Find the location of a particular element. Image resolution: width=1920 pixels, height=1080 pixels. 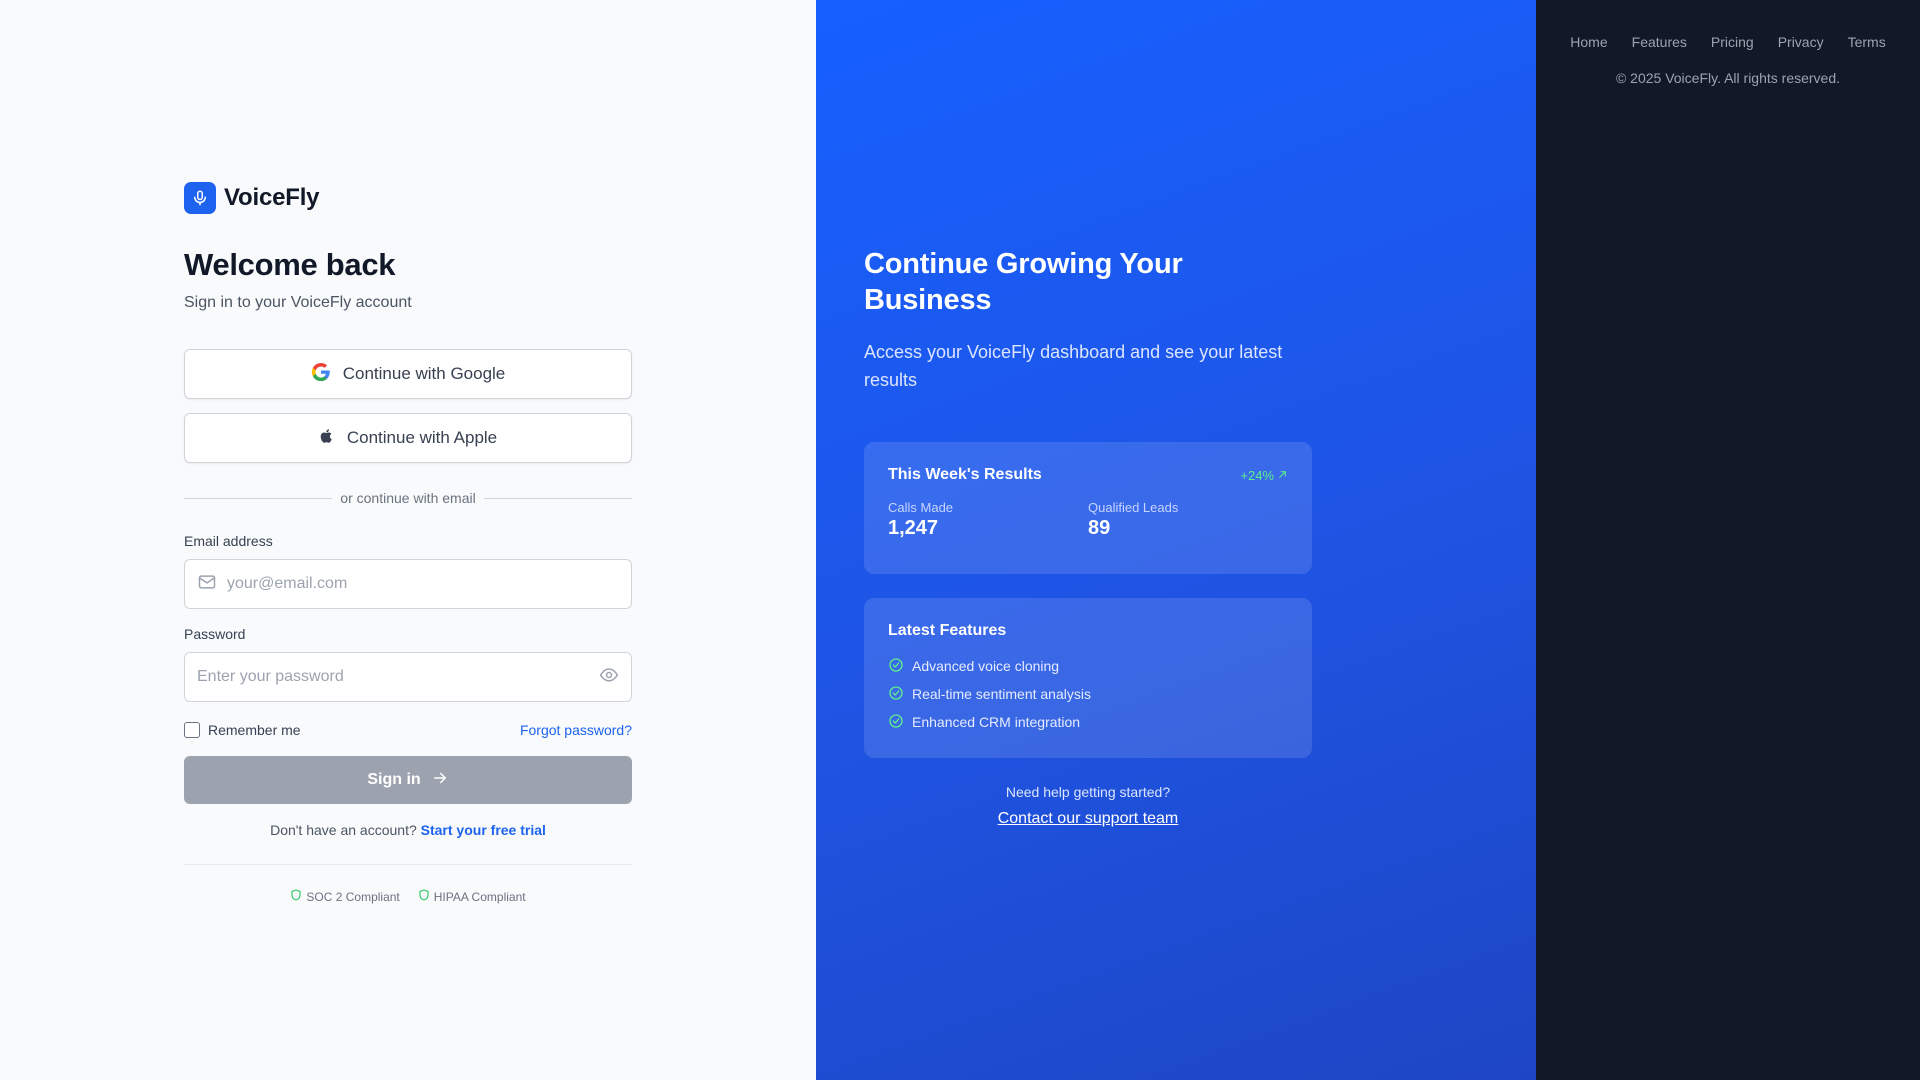

growth-indicator: +24% is located at coordinates (1264, 475).